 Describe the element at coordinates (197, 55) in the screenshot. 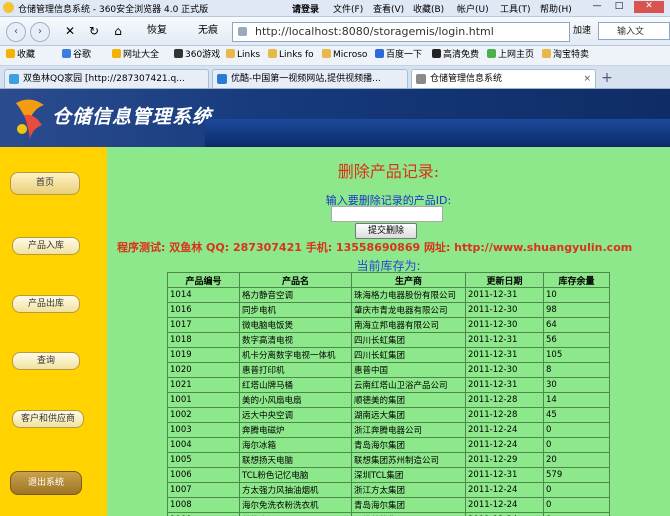

I see `bookmark-360game: 360游戏` at that location.